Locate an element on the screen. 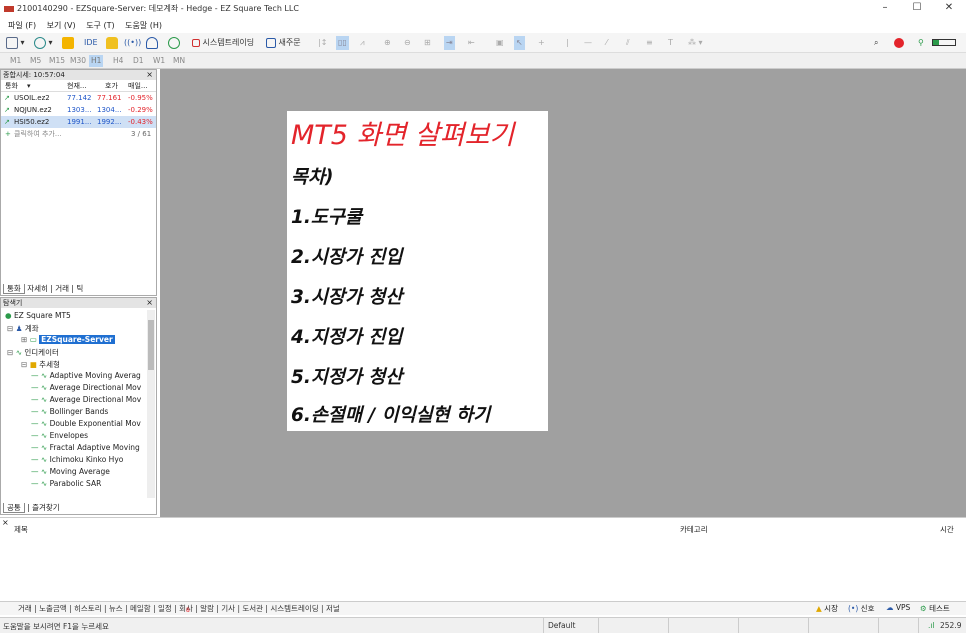 Image resolution: width=966 pixels, height=633 pixels. menu-view: 보기 (V) is located at coordinates (61, 25).